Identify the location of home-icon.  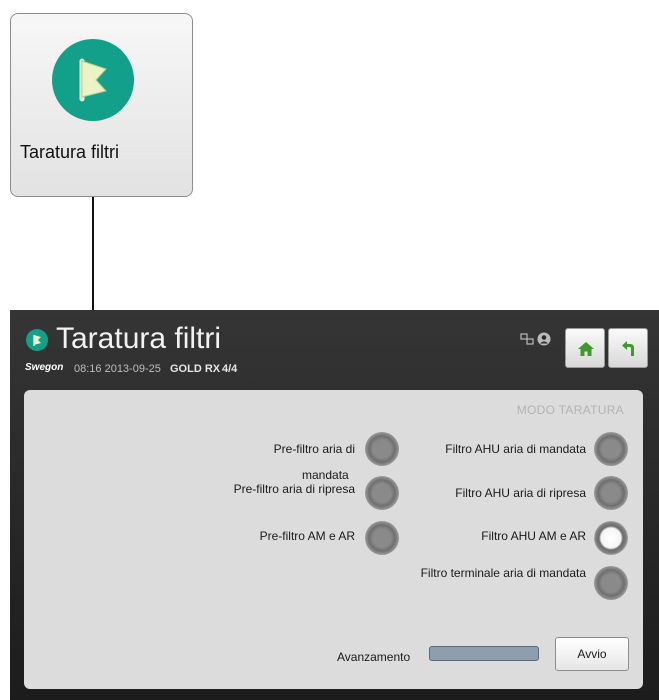
(586, 349).